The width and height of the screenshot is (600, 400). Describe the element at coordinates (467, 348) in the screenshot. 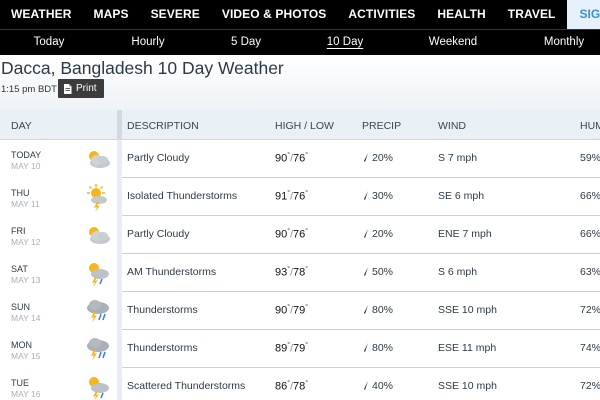

I see `wind-cell: ESE 11 mph` at that location.